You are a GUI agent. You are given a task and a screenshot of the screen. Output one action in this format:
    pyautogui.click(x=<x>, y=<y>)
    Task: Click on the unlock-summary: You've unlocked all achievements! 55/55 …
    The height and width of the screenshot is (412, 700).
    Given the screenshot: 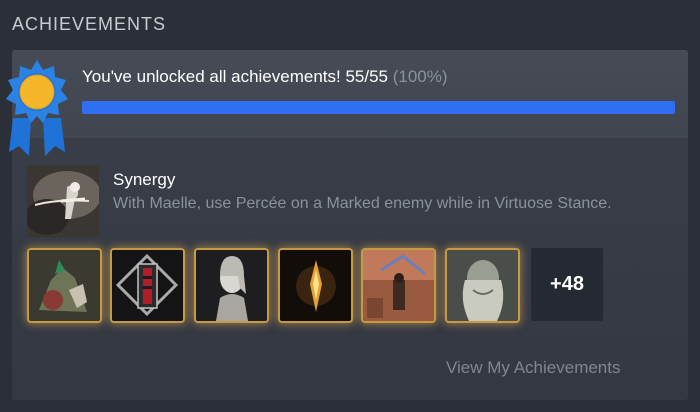 What is the action you would take?
    pyautogui.click(x=265, y=77)
    